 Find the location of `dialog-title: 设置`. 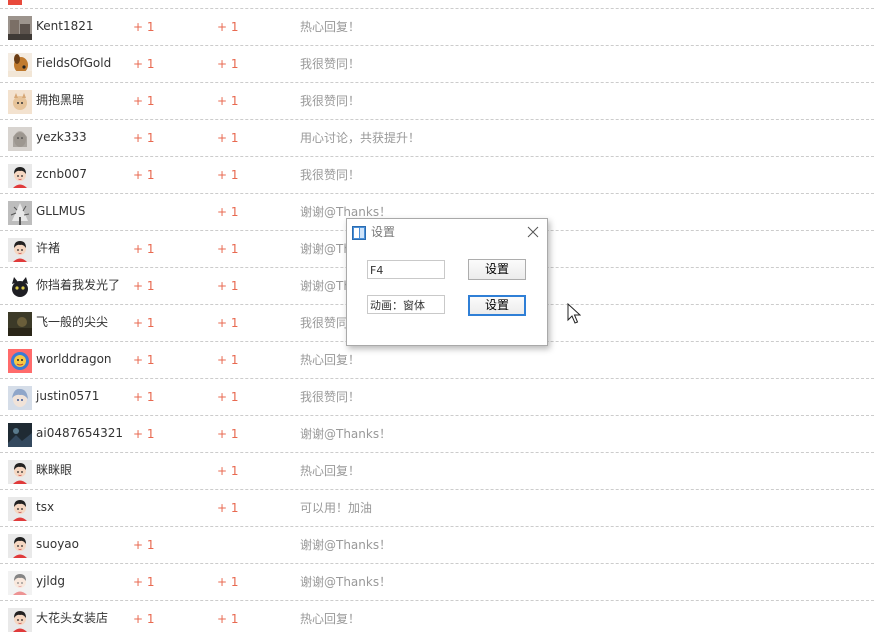

dialog-title: 设置 is located at coordinates (383, 232).